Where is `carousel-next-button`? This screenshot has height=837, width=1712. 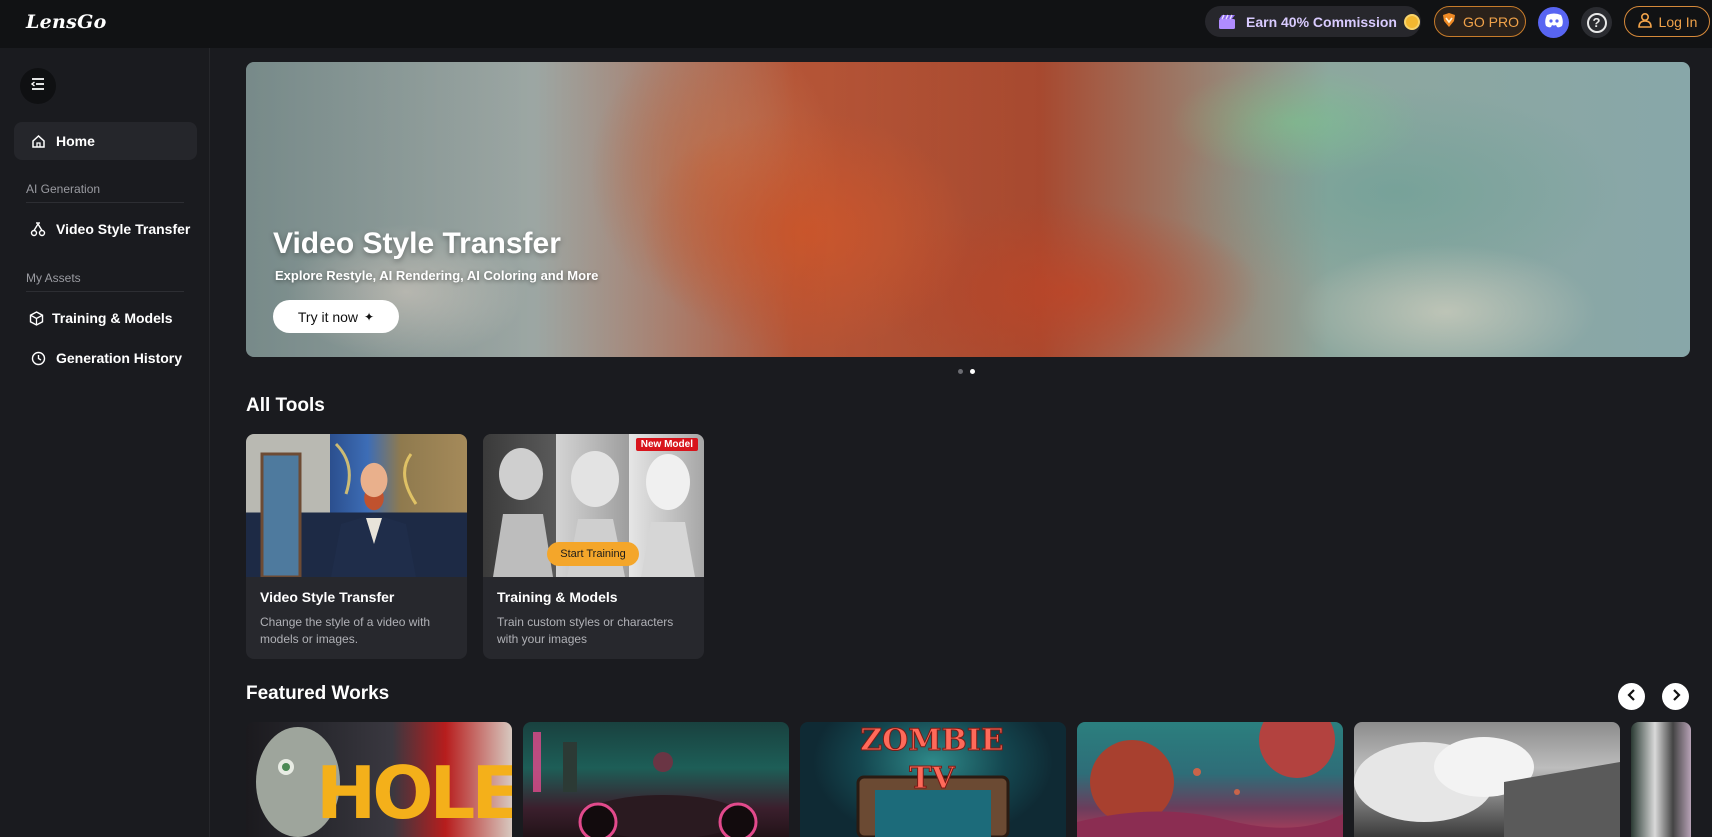
carousel-next-button is located at coordinates (1675, 696).